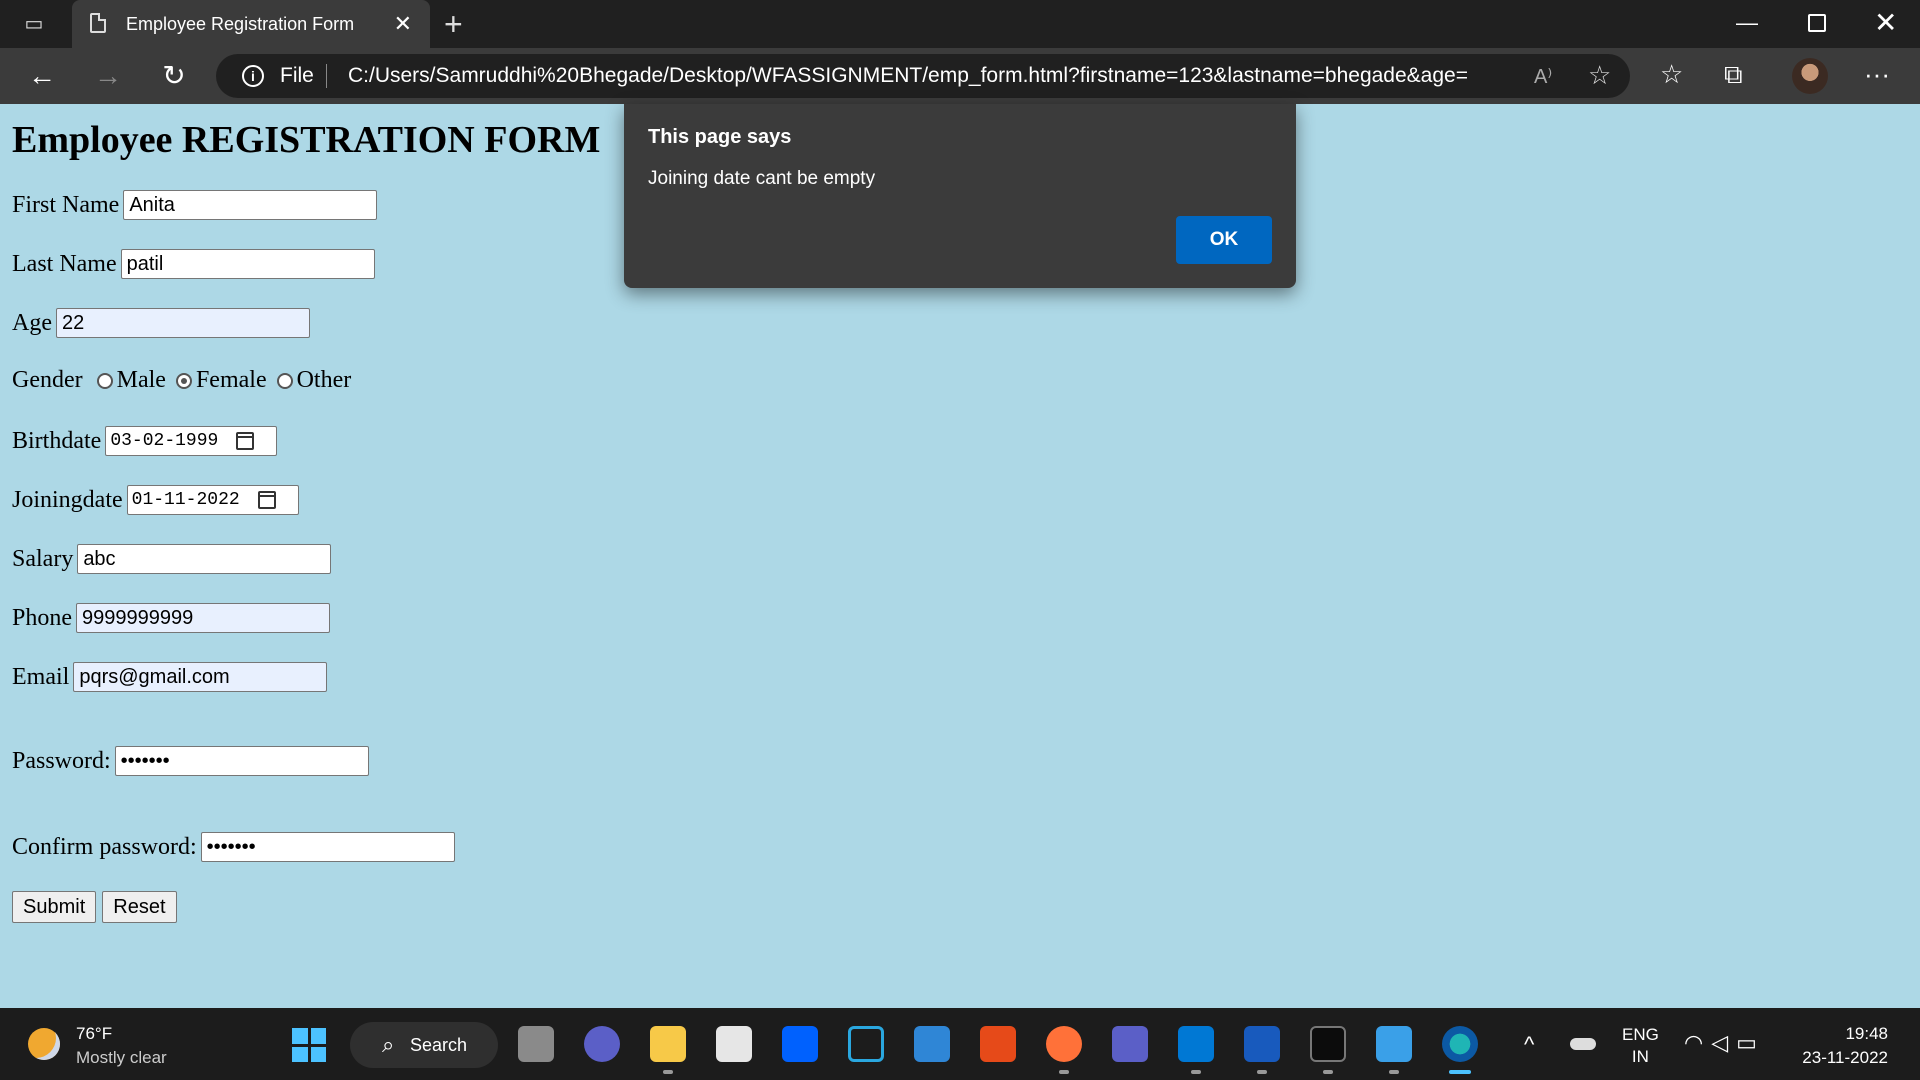  What do you see at coordinates (1747, 23) in the screenshot?
I see `minimize-icon: —` at bounding box center [1747, 23].